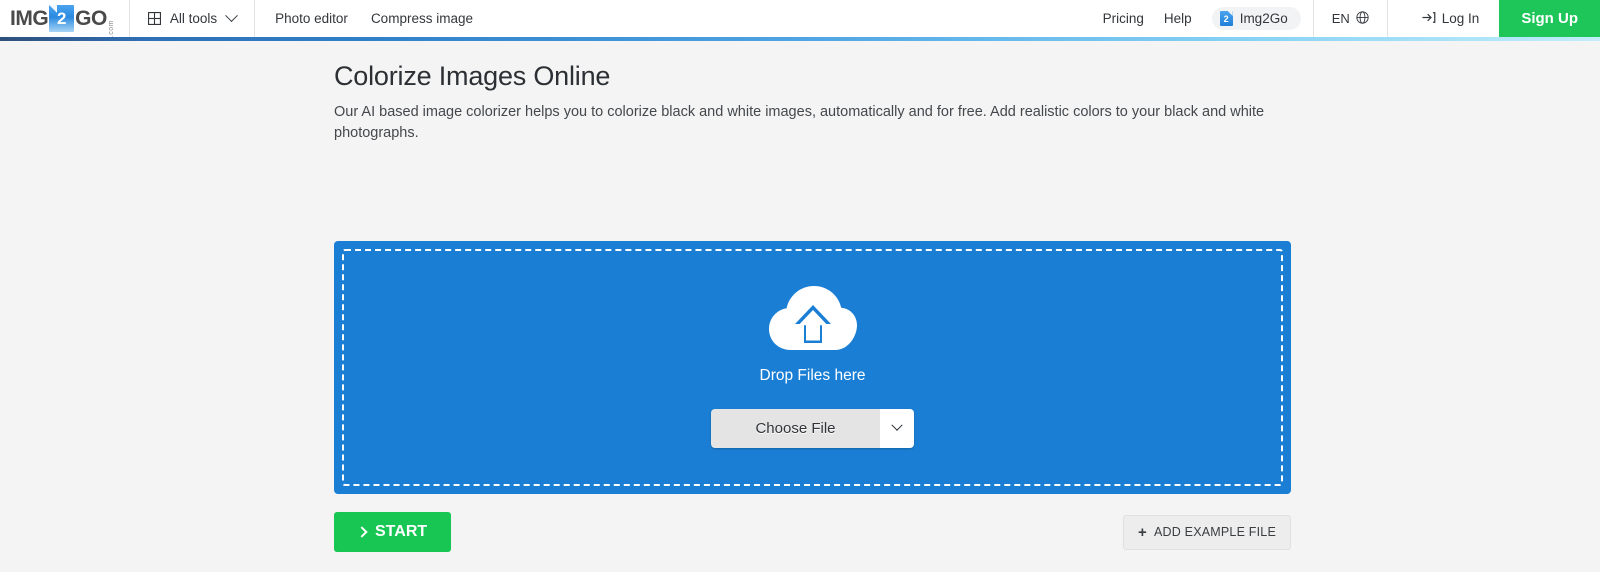  Describe the element at coordinates (401, 531) in the screenshot. I see `start-button-label: START` at that location.